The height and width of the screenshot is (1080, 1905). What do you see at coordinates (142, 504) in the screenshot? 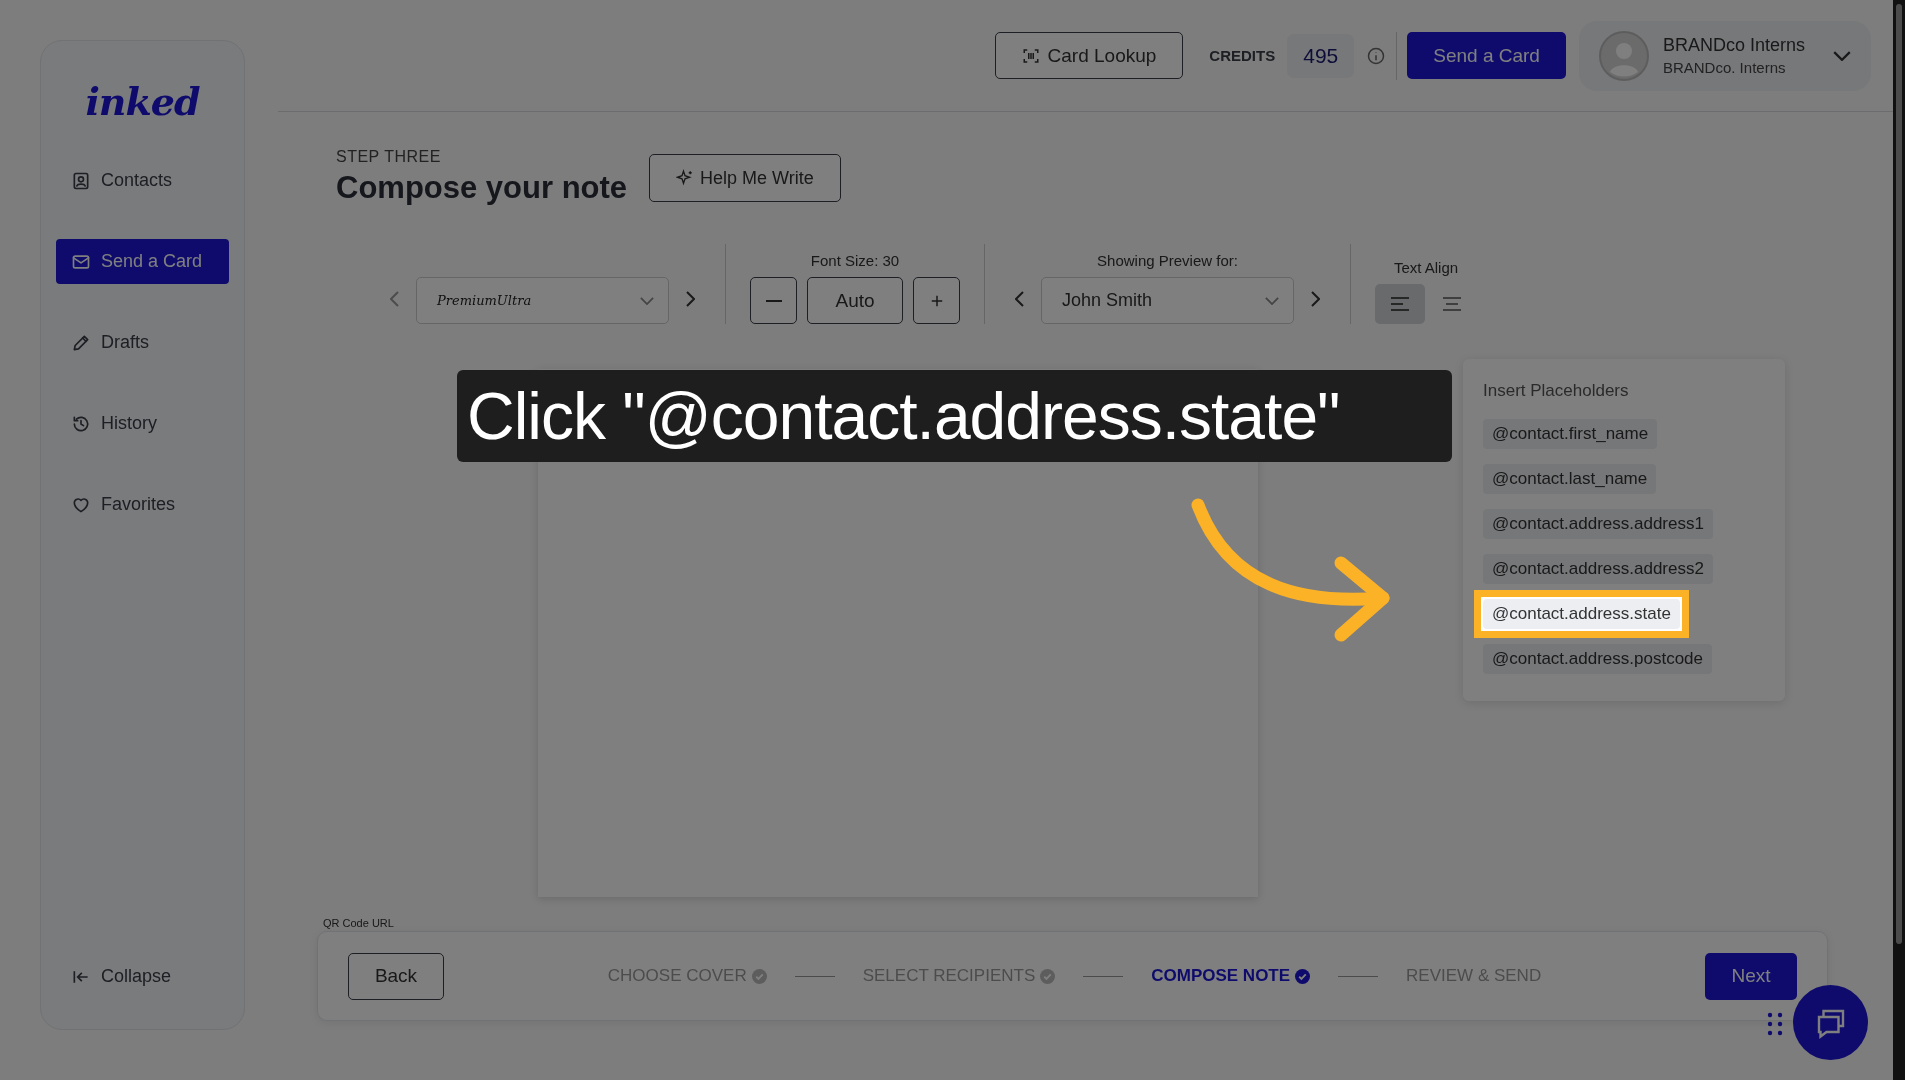
I see `sidebar-item: Favorites` at bounding box center [142, 504].